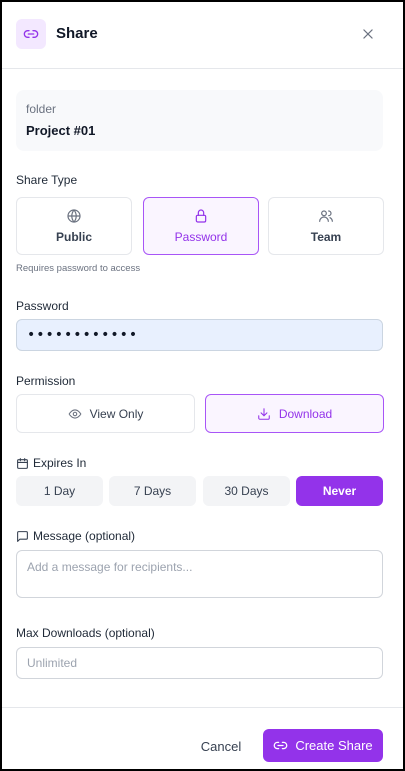 The width and height of the screenshot is (405, 771). Describe the element at coordinates (334, 745) in the screenshot. I see `create-share-label: Create Share` at that location.